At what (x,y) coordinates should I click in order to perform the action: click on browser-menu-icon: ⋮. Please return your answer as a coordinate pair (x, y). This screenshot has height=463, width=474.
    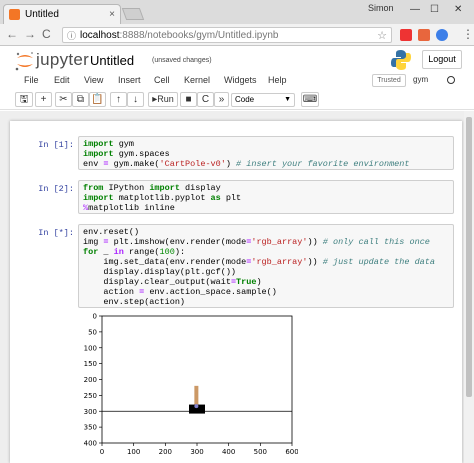
    Looking at the image, I should click on (468, 34).